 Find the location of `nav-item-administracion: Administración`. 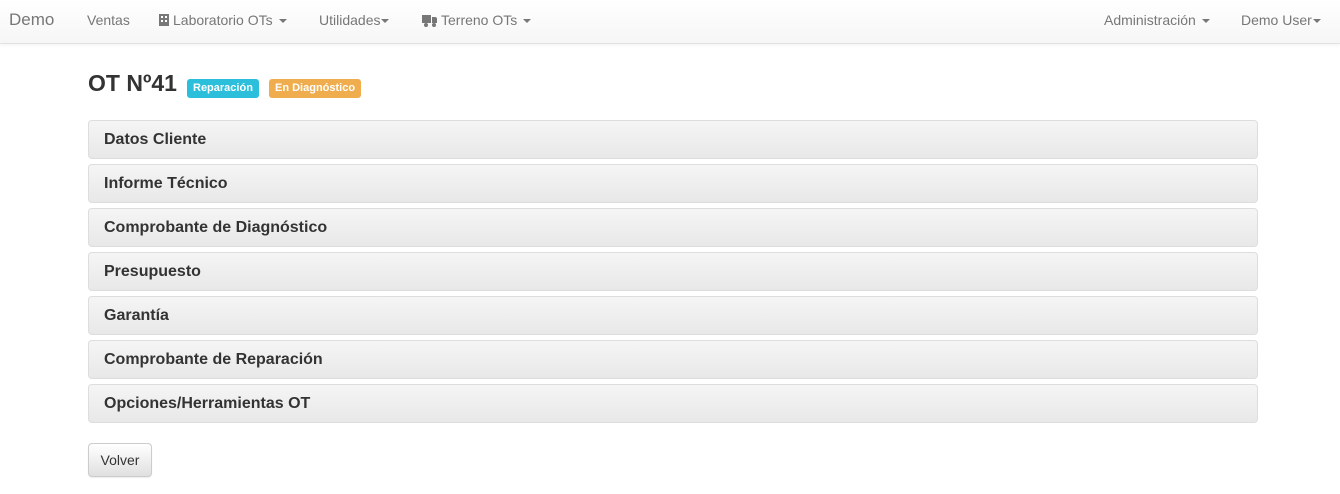

nav-item-administracion: Administración is located at coordinates (1157, 22).